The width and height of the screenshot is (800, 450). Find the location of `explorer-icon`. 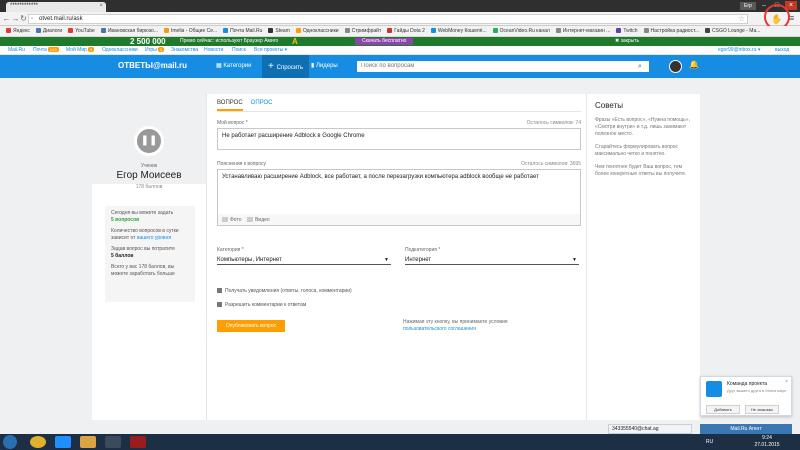

explorer-icon is located at coordinates (88, 442).